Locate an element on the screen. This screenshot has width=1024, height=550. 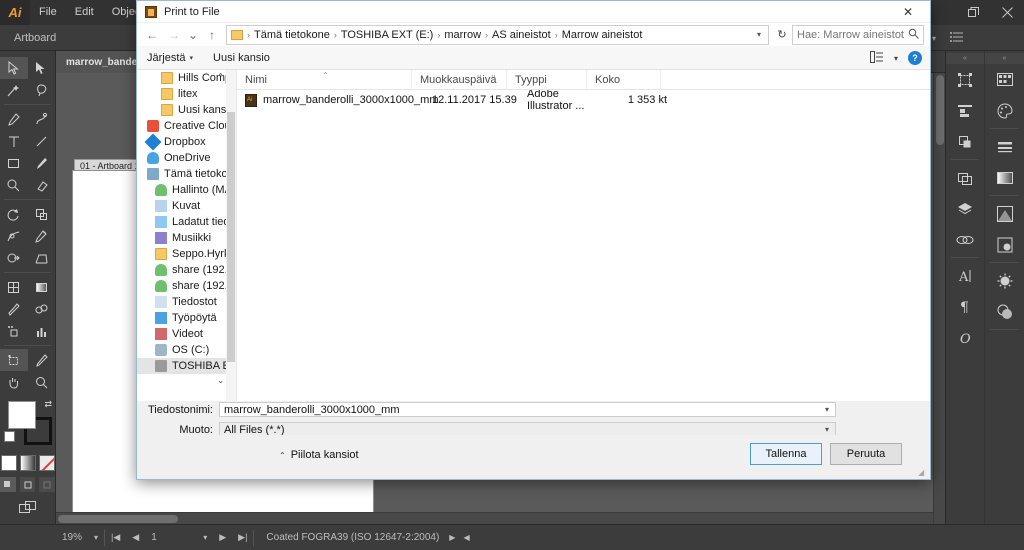
align-panel-icon is located at coordinates (965, 110).